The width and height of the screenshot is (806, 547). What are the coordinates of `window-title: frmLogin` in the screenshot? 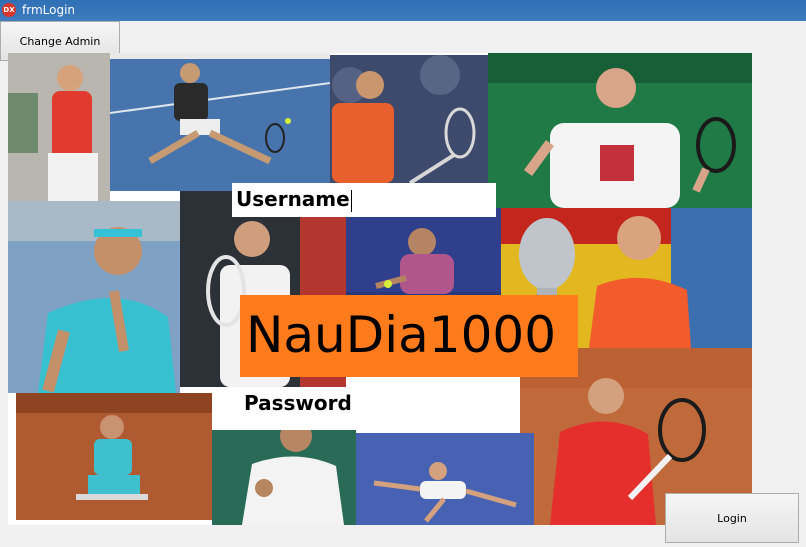 It's located at (49, 10).